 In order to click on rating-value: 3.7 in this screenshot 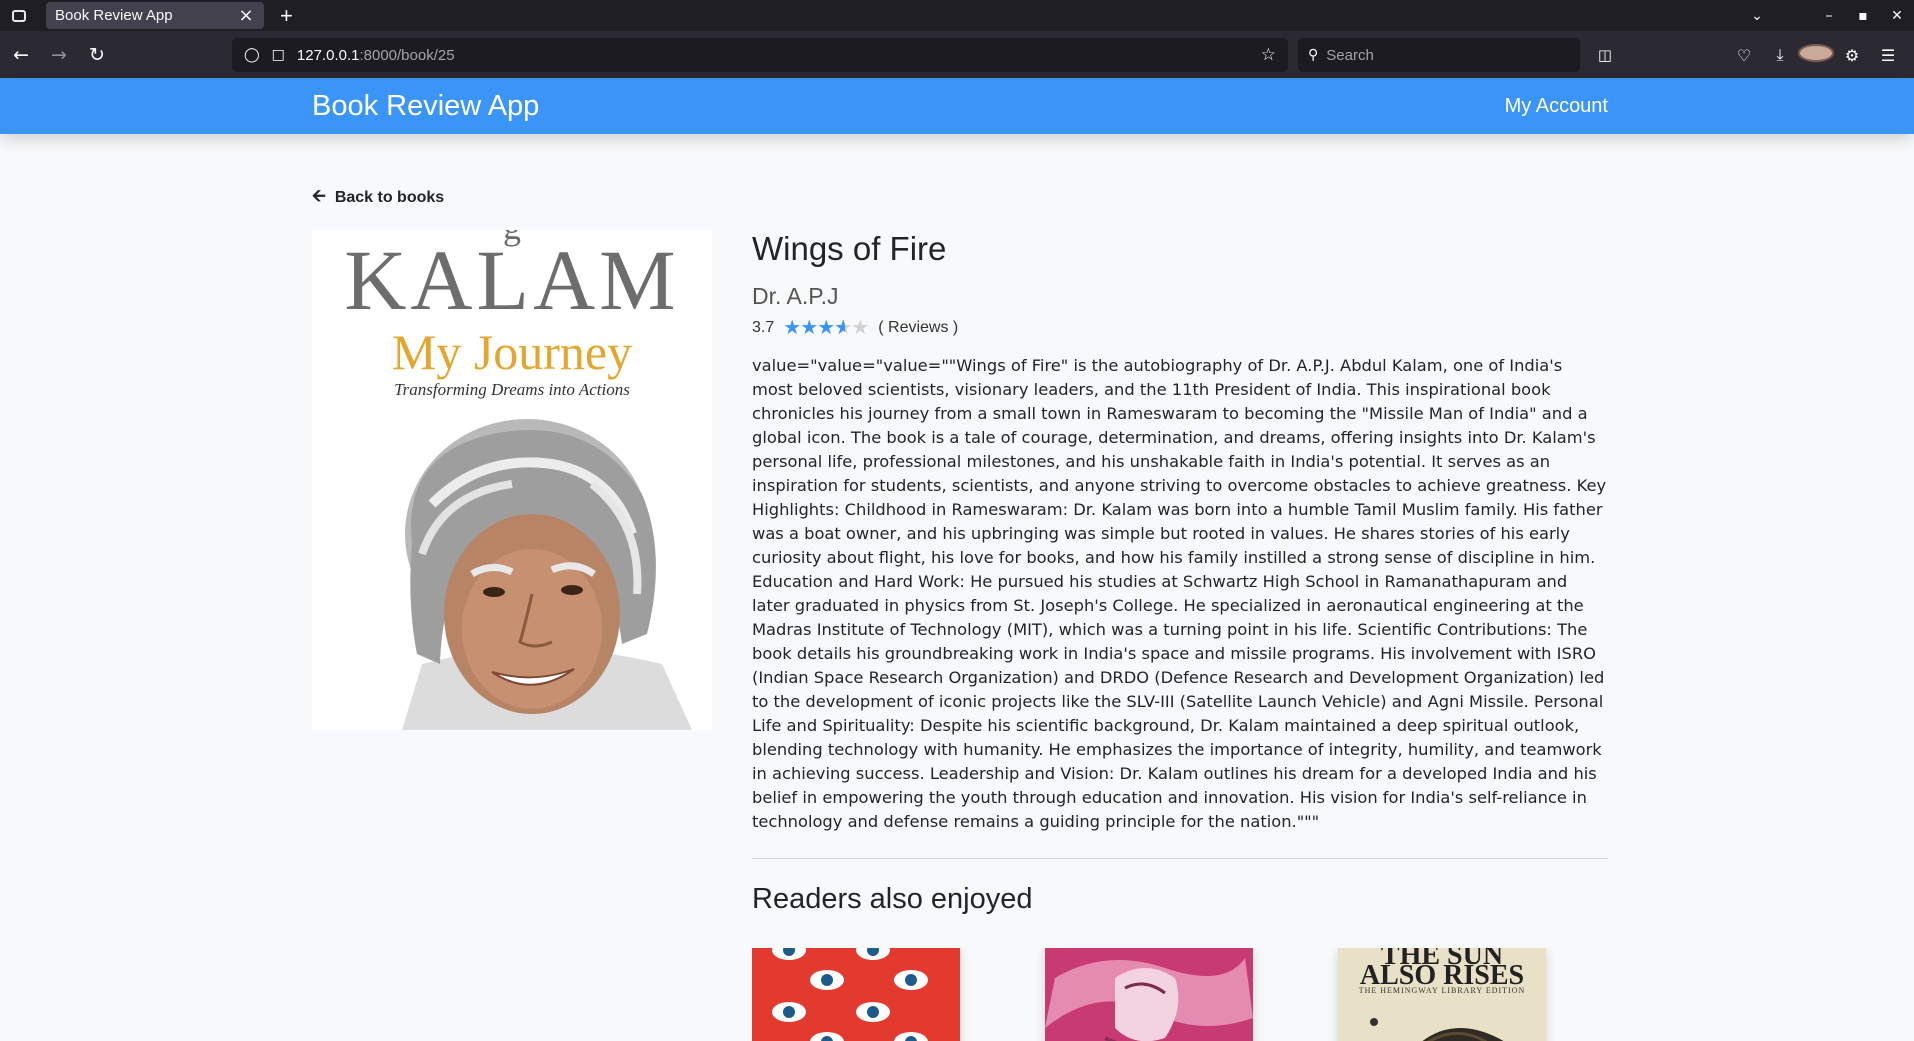, I will do `click(763, 327)`.